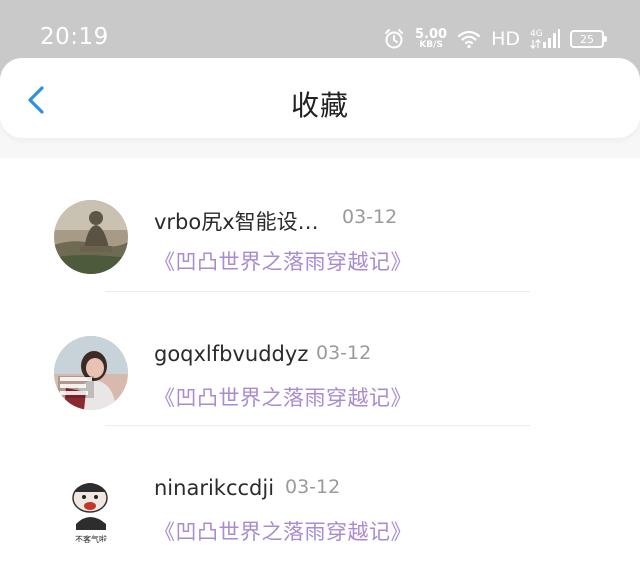 The width and height of the screenshot is (640, 568). Describe the element at coordinates (469, 39) in the screenshot. I see `wifi-icon` at that location.